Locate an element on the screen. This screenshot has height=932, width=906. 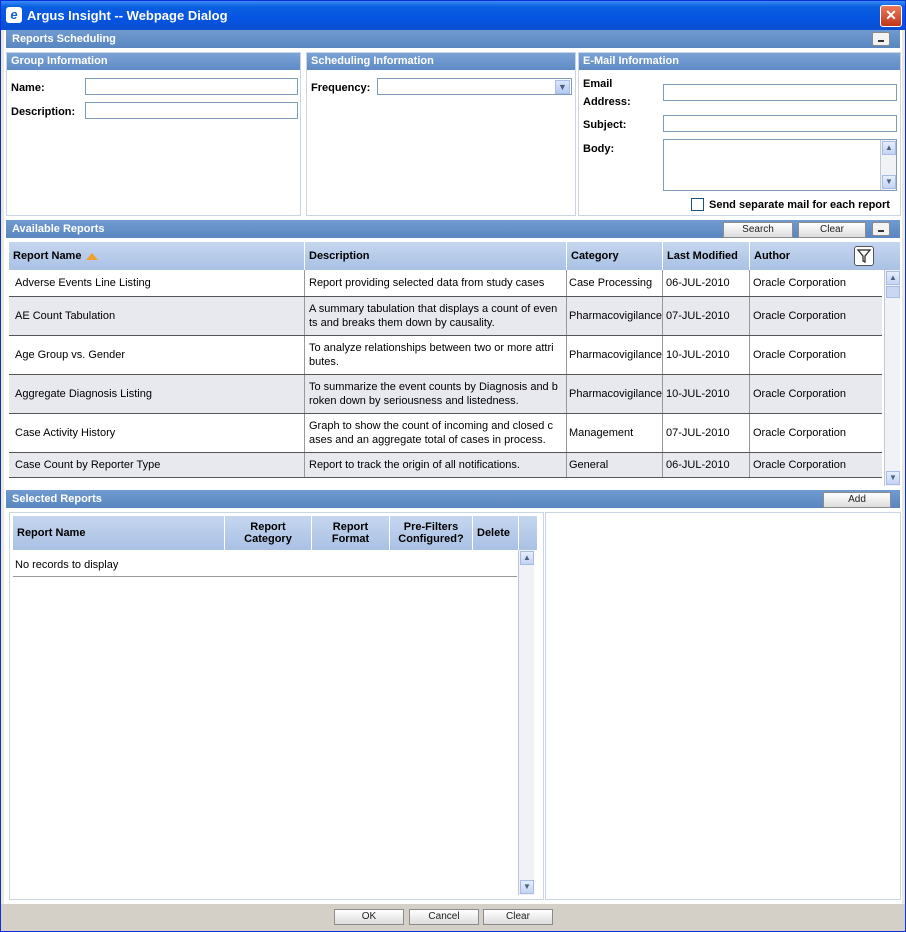
email-address-input is located at coordinates (780, 92).